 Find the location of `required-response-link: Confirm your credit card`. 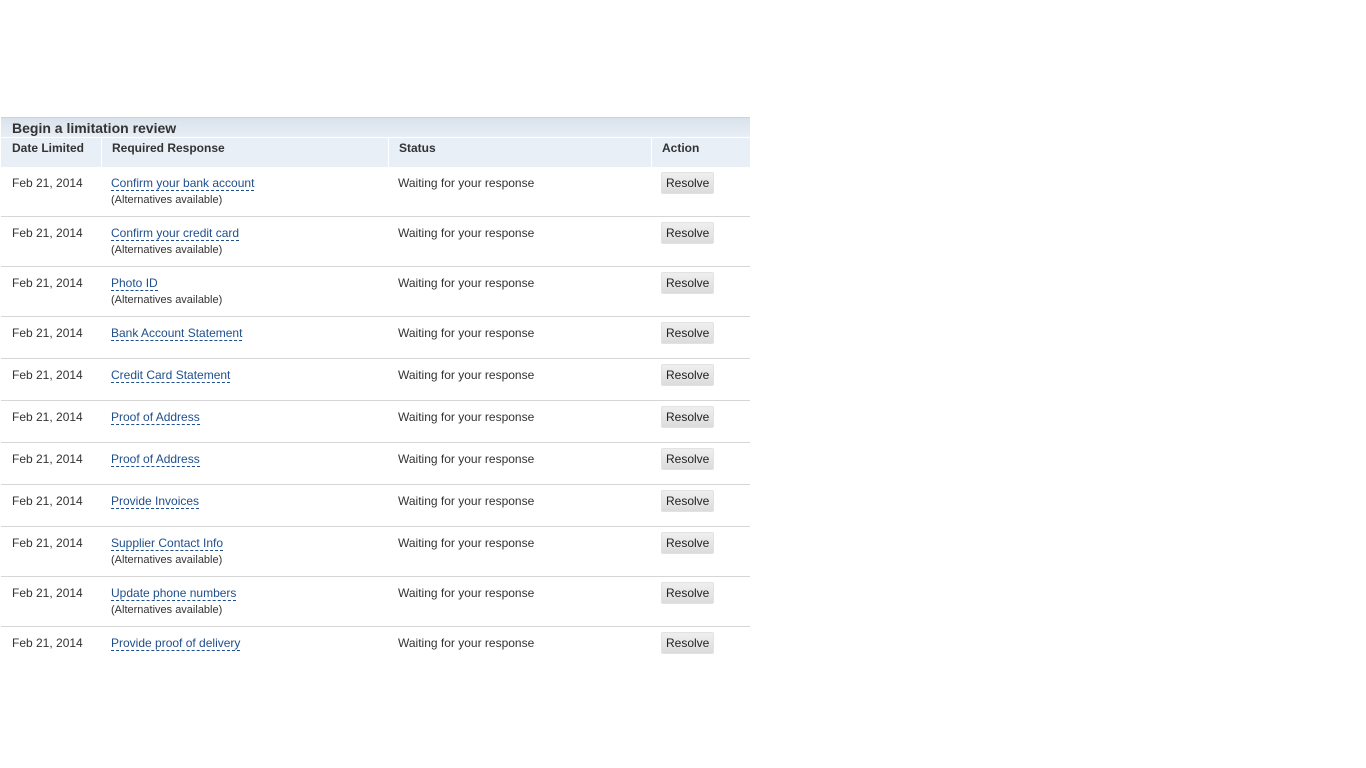

required-response-link: Confirm your credit card is located at coordinates (175, 233).